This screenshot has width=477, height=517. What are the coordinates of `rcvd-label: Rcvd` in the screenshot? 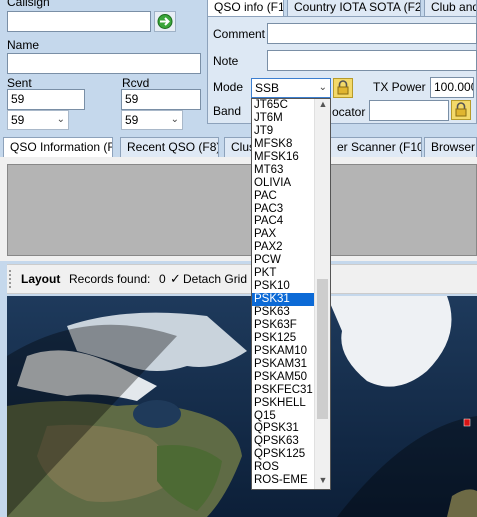 It's located at (136, 83).